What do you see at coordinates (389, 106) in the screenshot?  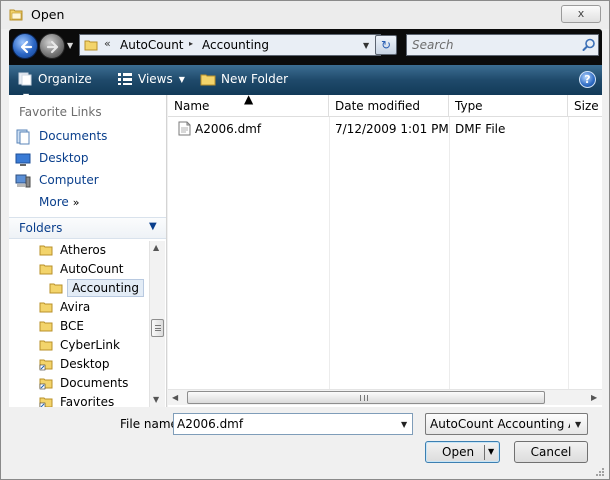 I see `column-header-date-modified: Date modified` at bounding box center [389, 106].